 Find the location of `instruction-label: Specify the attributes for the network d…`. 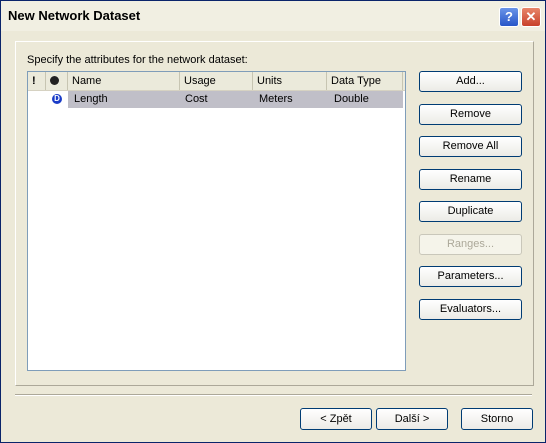

instruction-label: Specify the attributes for the network d… is located at coordinates (137, 60).